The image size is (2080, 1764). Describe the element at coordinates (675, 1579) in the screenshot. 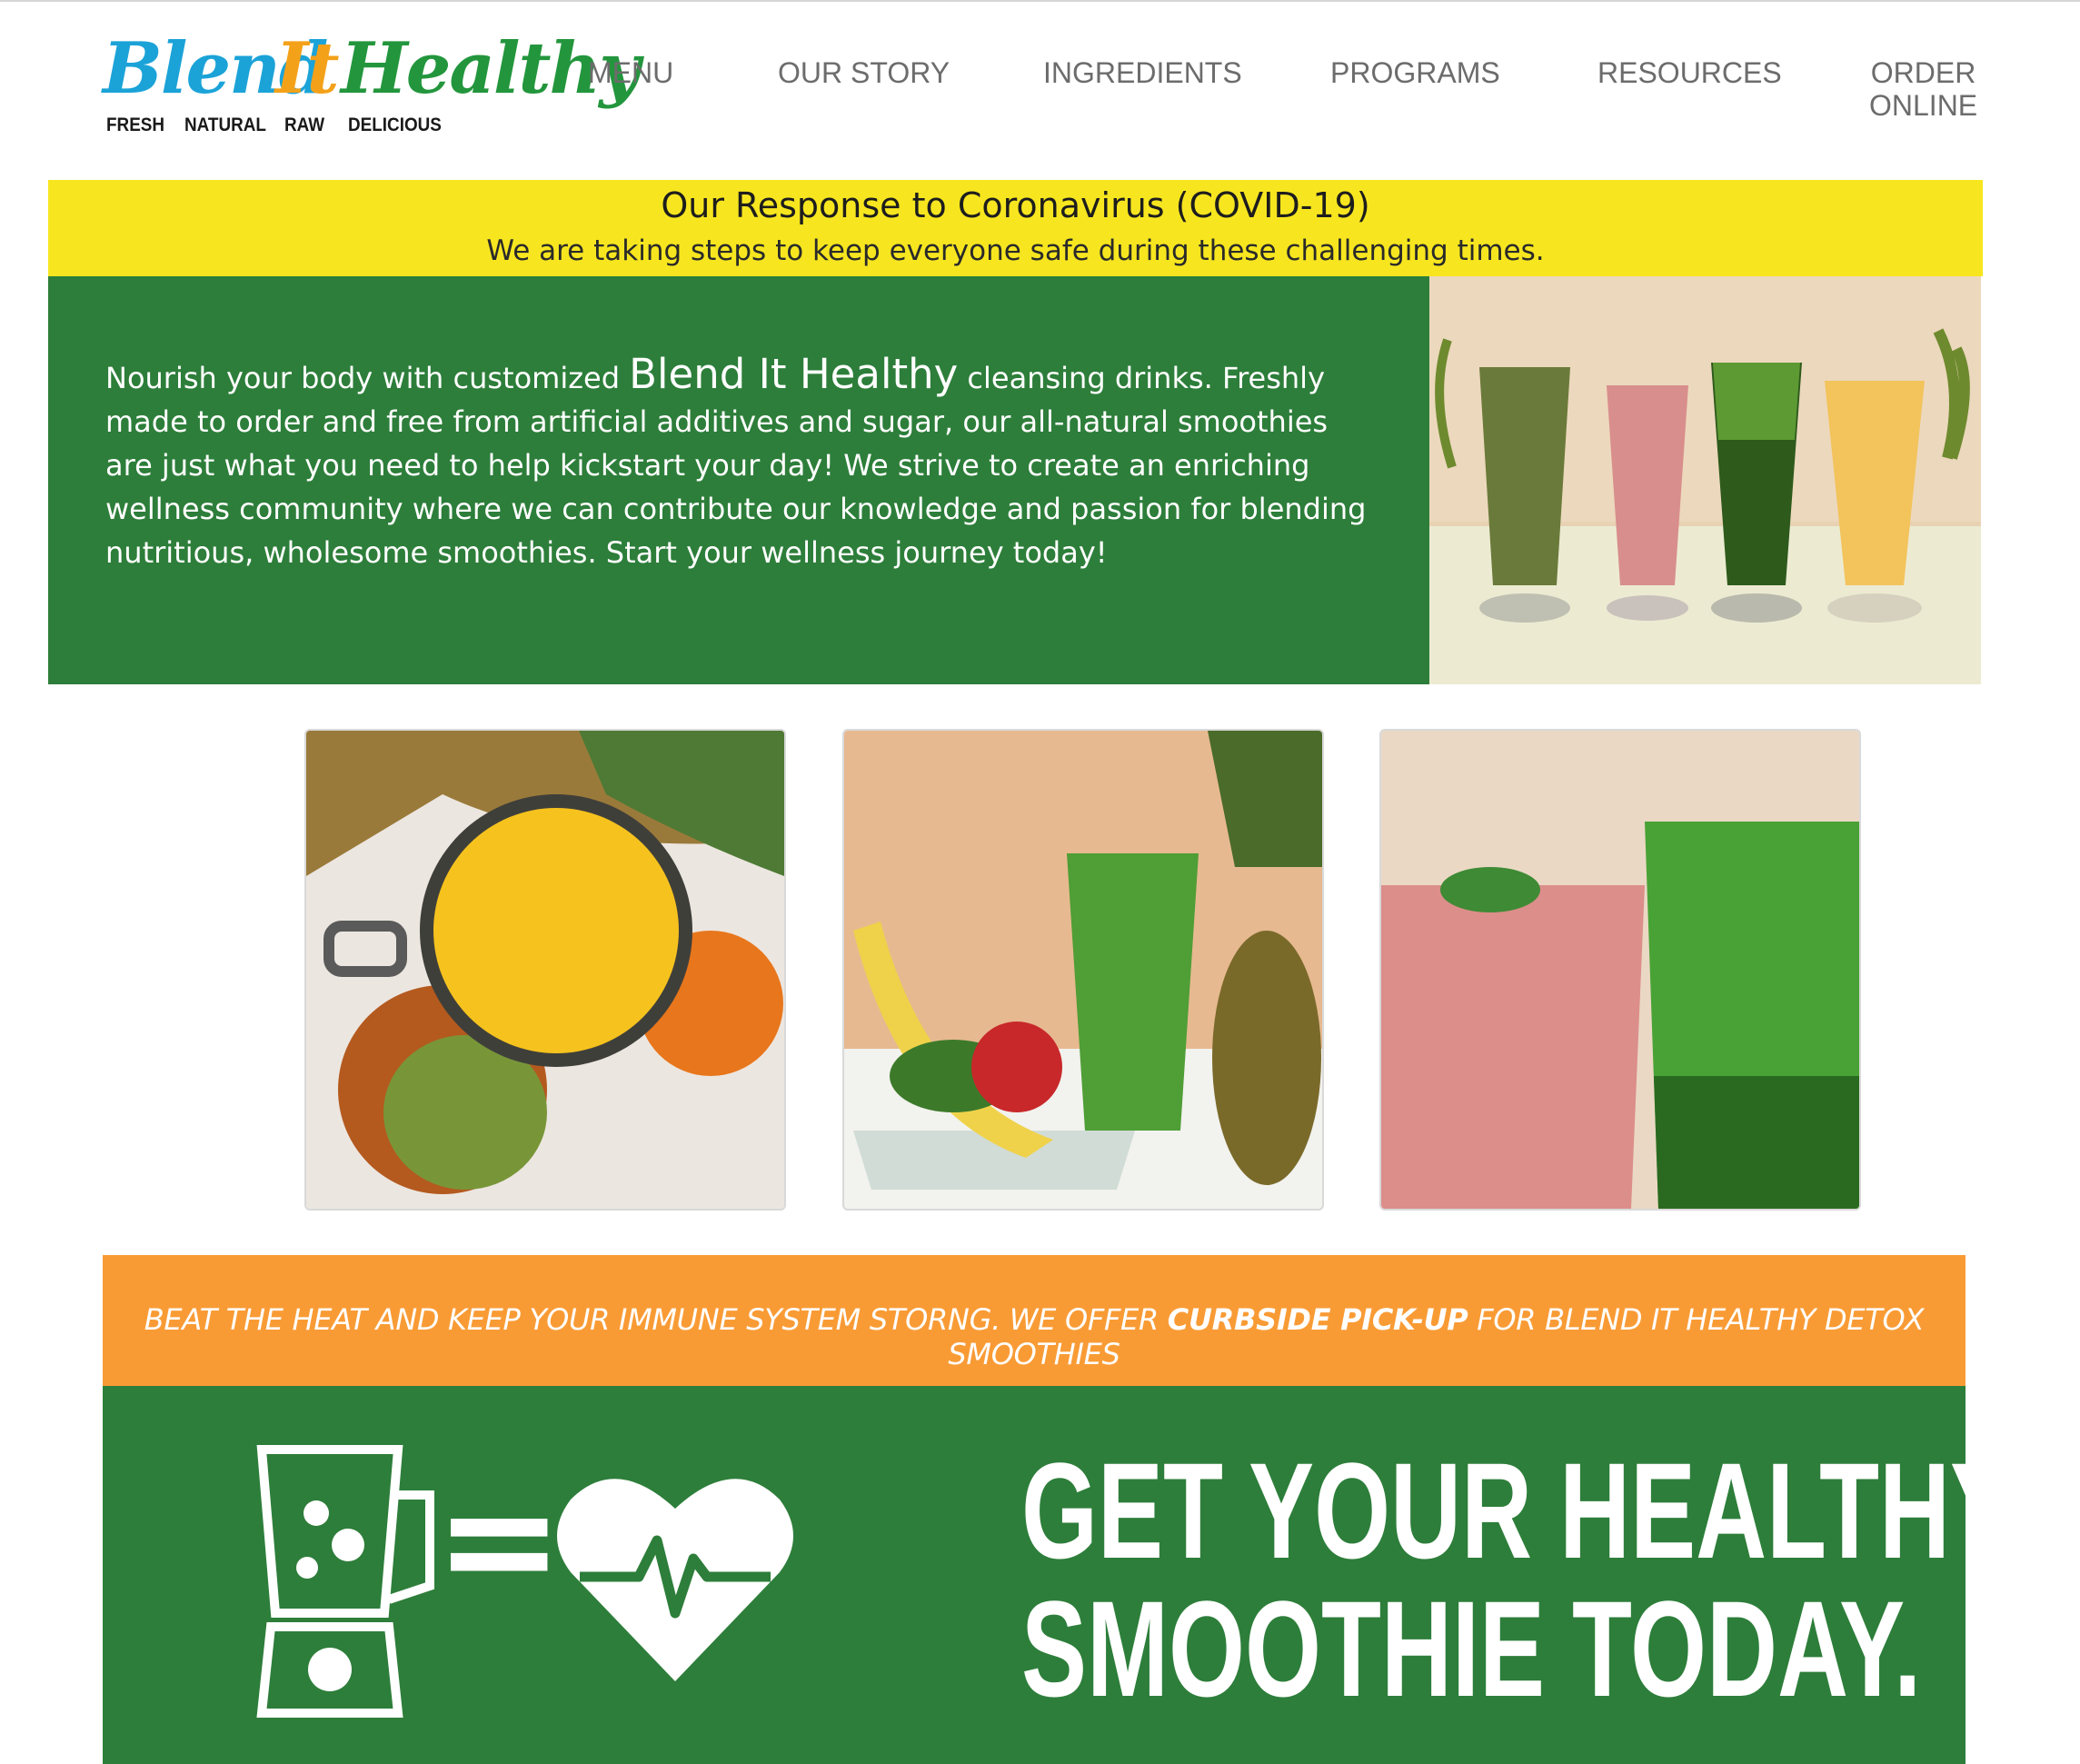

I see `heart-pulse-icon` at that location.